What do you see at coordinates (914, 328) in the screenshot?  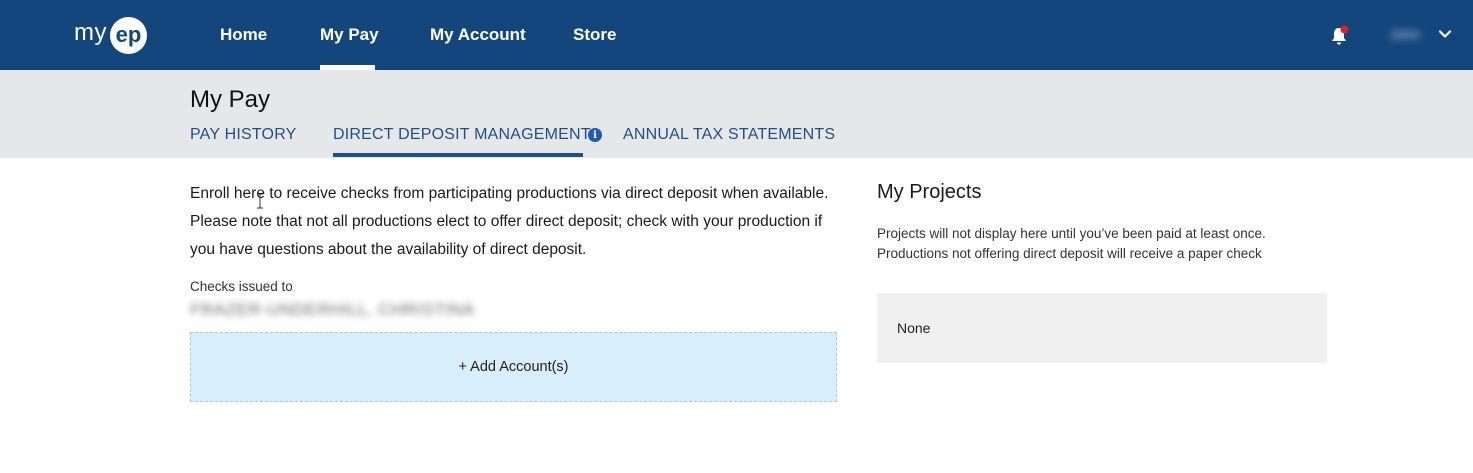 I see `projects-empty-text: None` at bounding box center [914, 328].